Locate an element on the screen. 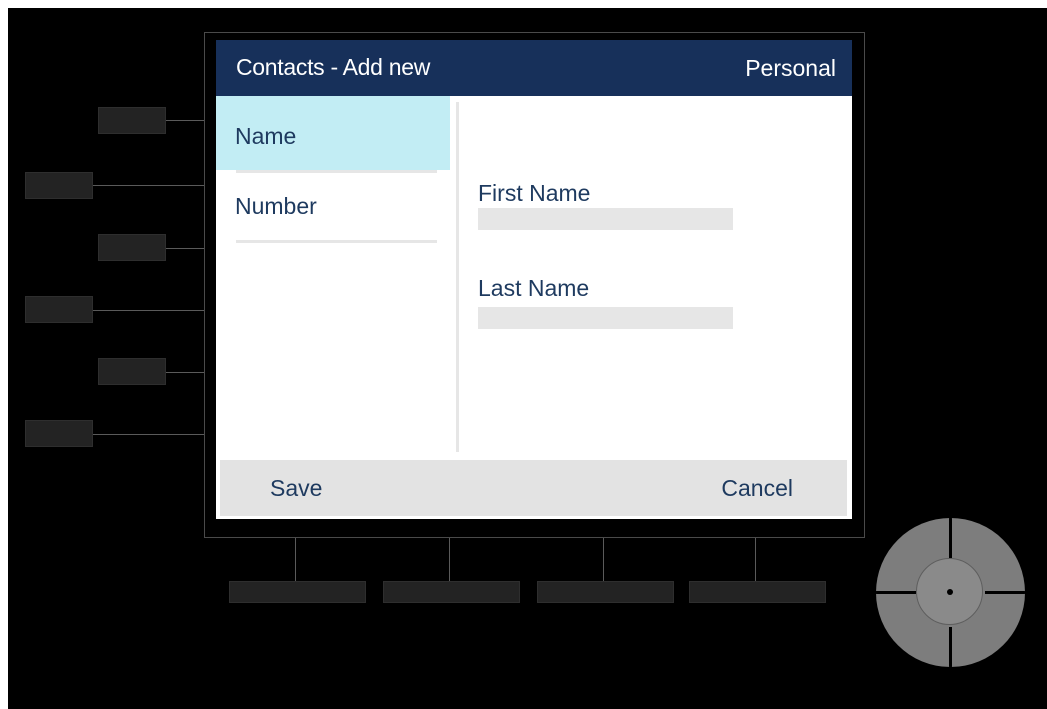  menu-item-name-label: Name is located at coordinates (266, 136).